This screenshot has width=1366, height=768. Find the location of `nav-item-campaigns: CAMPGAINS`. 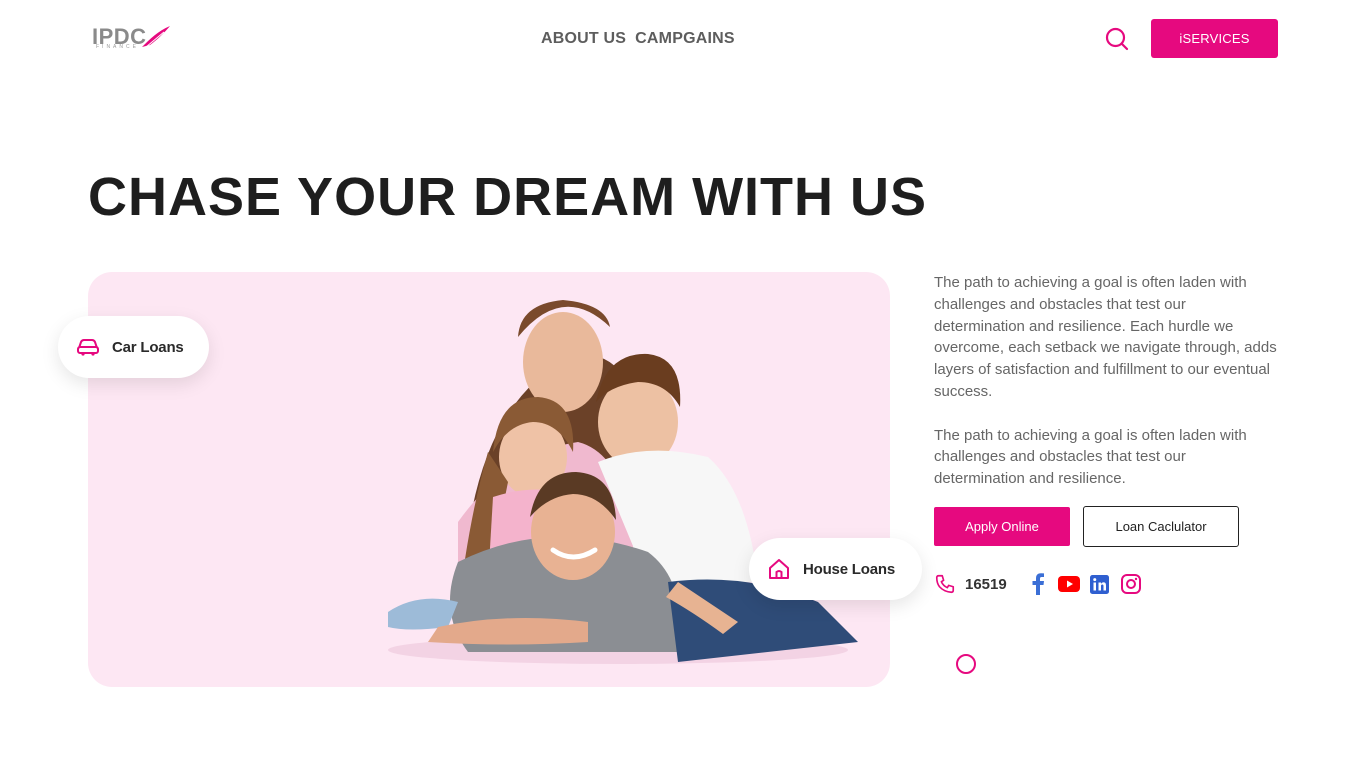

nav-item-campaigns: CAMPGAINS is located at coordinates (685, 39).